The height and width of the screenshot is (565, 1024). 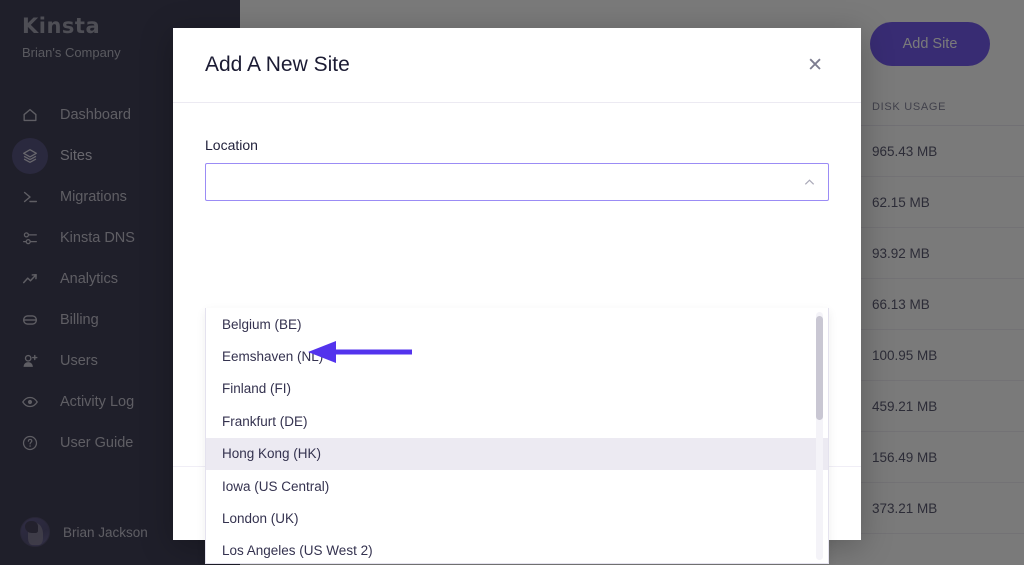 What do you see at coordinates (277, 64) in the screenshot?
I see `modal-title: Add A New Site` at bounding box center [277, 64].